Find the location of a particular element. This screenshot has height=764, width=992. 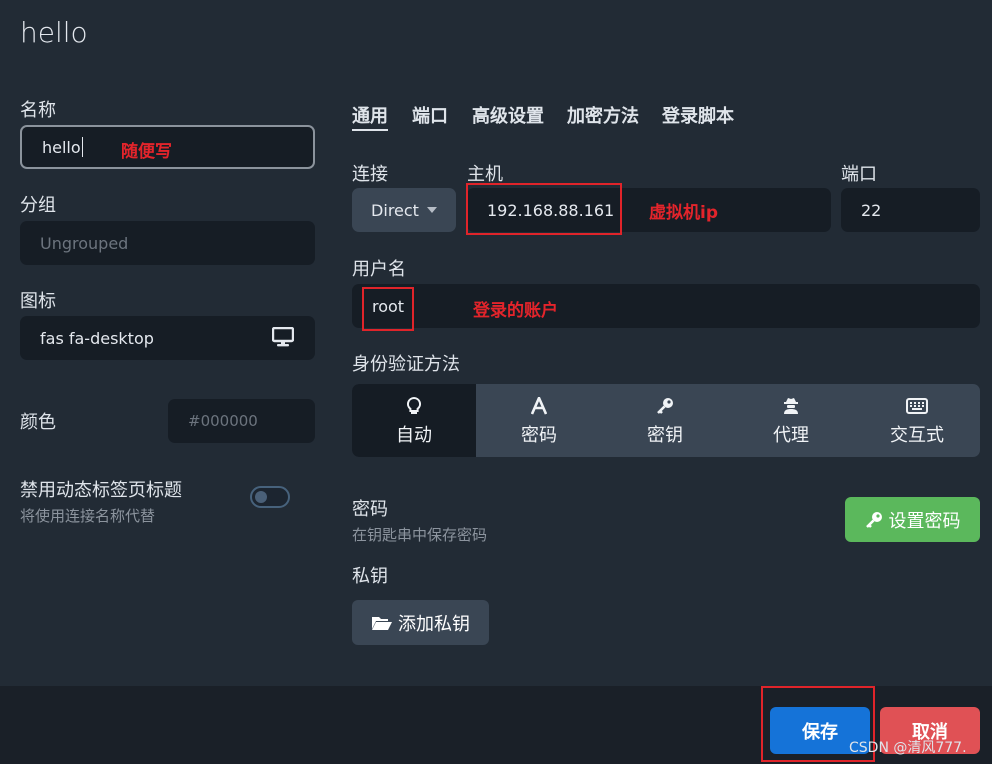

port-input-value: 22 is located at coordinates (871, 210).